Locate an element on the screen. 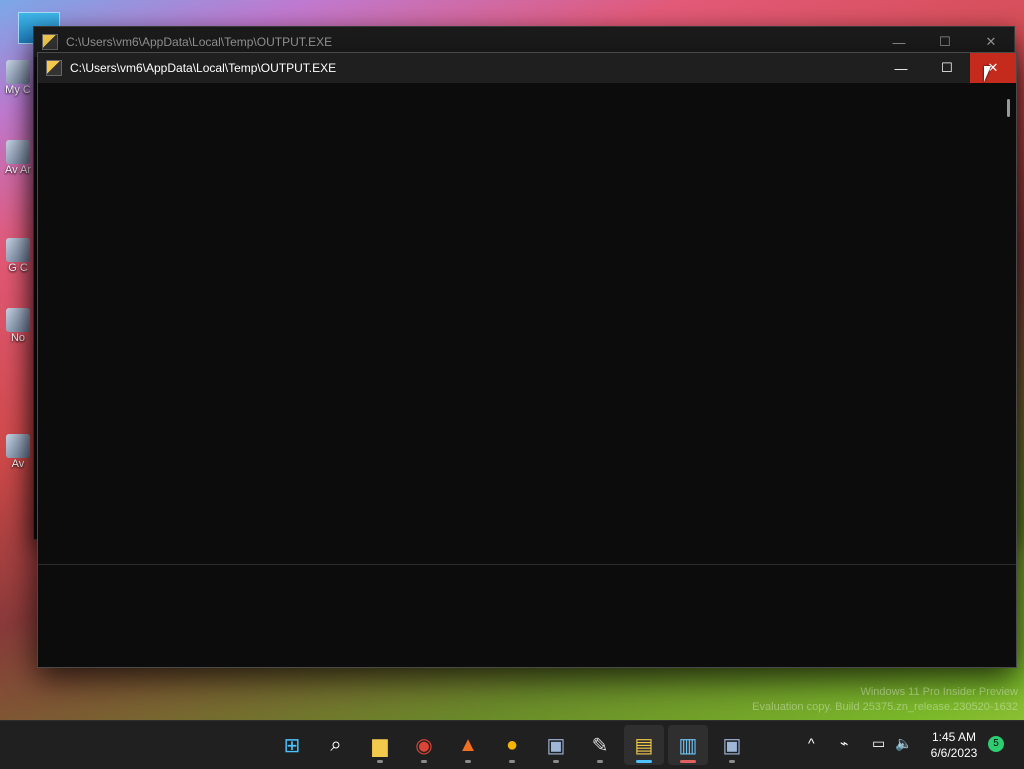 Image resolution: width=1024 pixels, height=769 pixels. clock-date: 6/6/2023 is located at coordinates (954, 753).